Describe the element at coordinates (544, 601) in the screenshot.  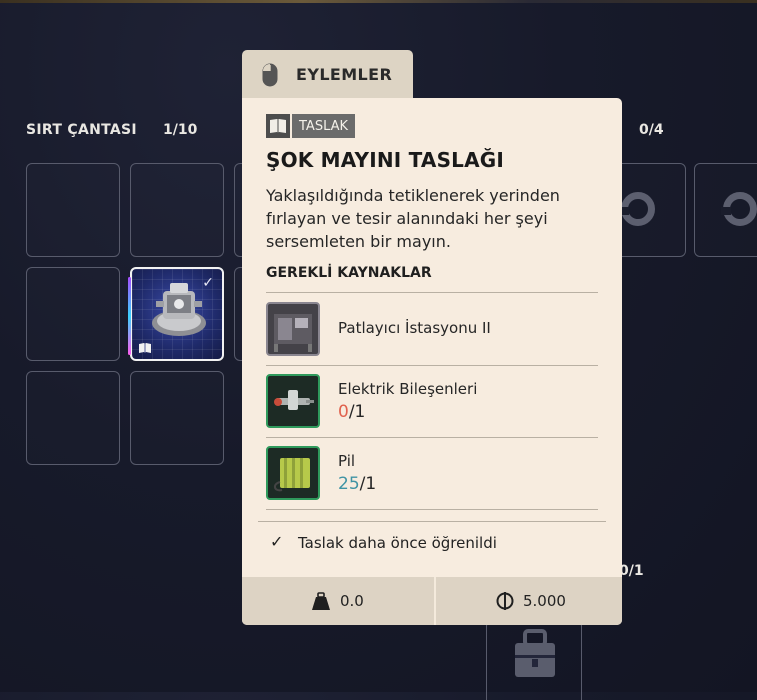
I see `item-price: 5.000` at that location.